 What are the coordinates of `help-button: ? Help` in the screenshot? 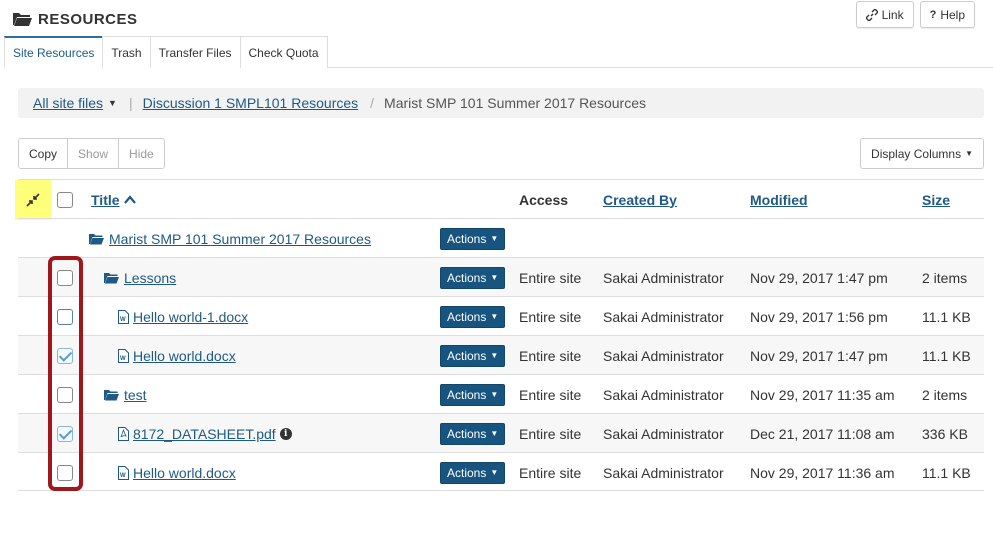 It's located at (947, 14).